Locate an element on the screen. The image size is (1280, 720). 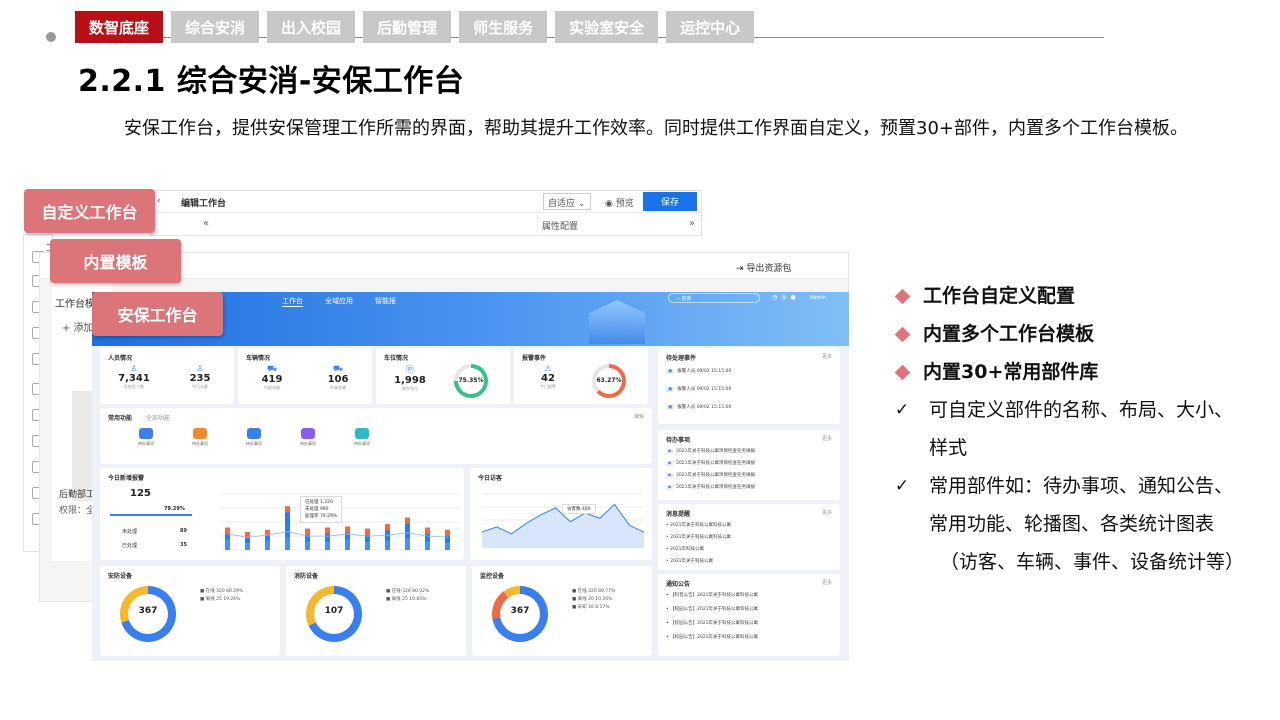
nav-tab-4: 师生服务 is located at coordinates (503, 27).